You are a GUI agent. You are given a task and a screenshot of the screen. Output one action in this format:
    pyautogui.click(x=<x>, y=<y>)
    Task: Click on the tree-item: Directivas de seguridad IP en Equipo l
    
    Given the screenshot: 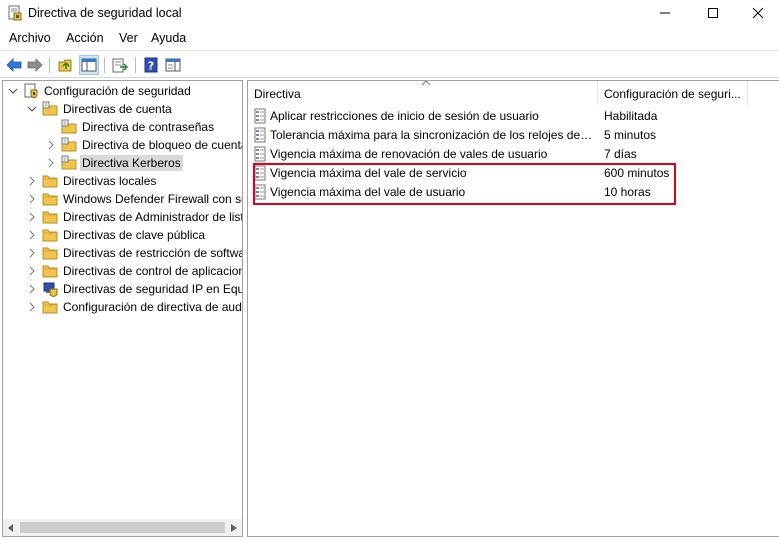 What is the action you would take?
    pyautogui.click(x=134, y=289)
    